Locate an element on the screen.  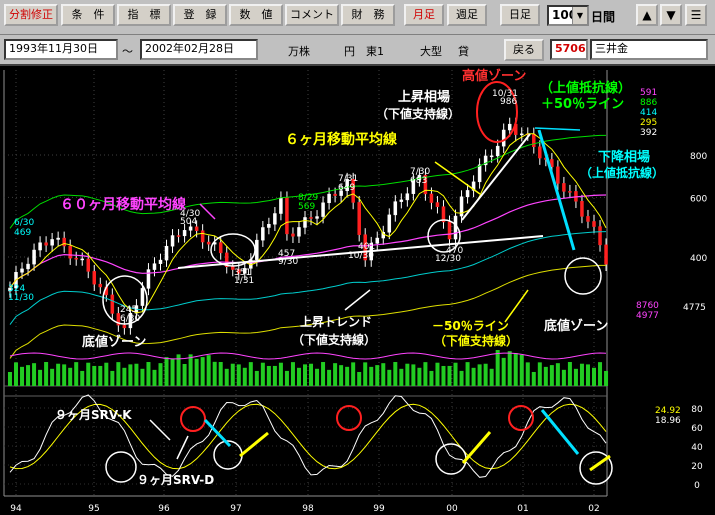
price-label: 6/30 is located at coordinates (130, 319).